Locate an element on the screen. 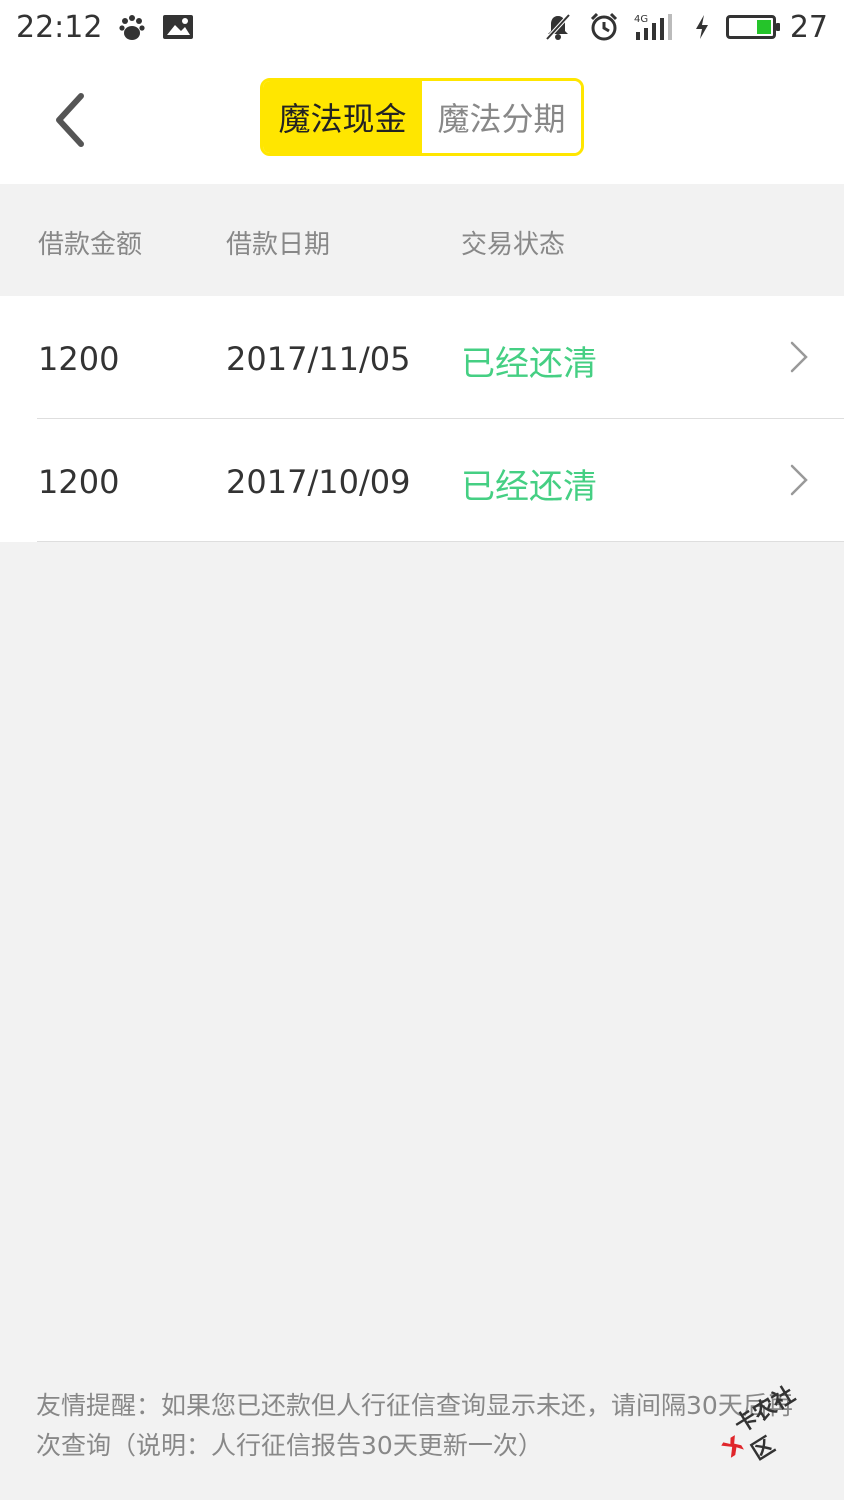 The width and height of the screenshot is (844, 1500). svg-text: 4G is located at coordinates (641, 19).